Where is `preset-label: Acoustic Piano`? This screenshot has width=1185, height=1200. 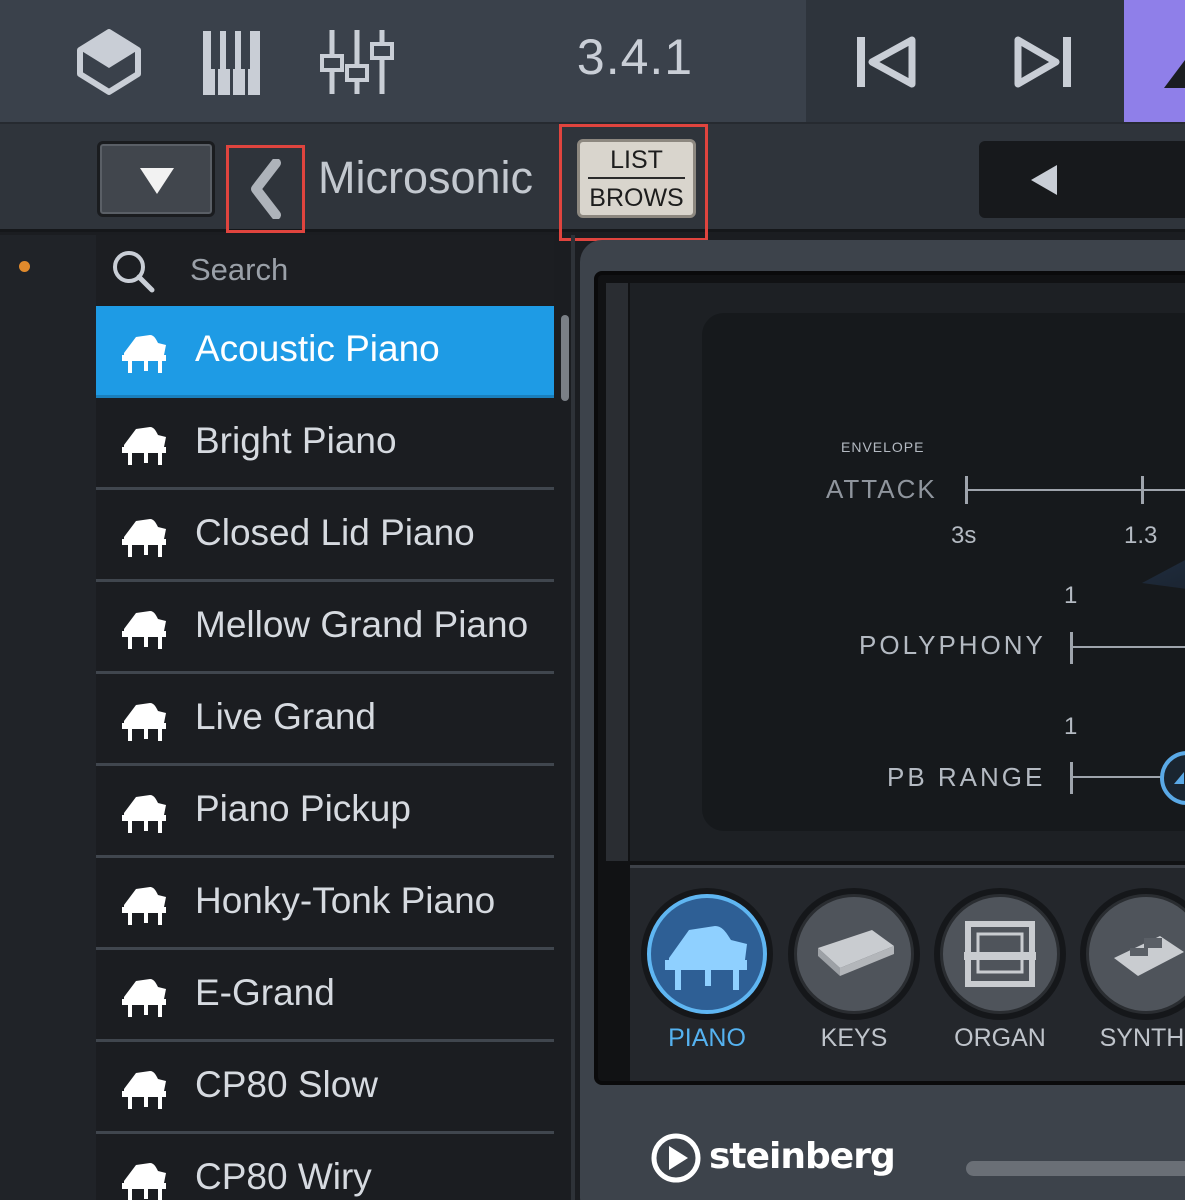 preset-label: Acoustic Piano is located at coordinates (317, 348).